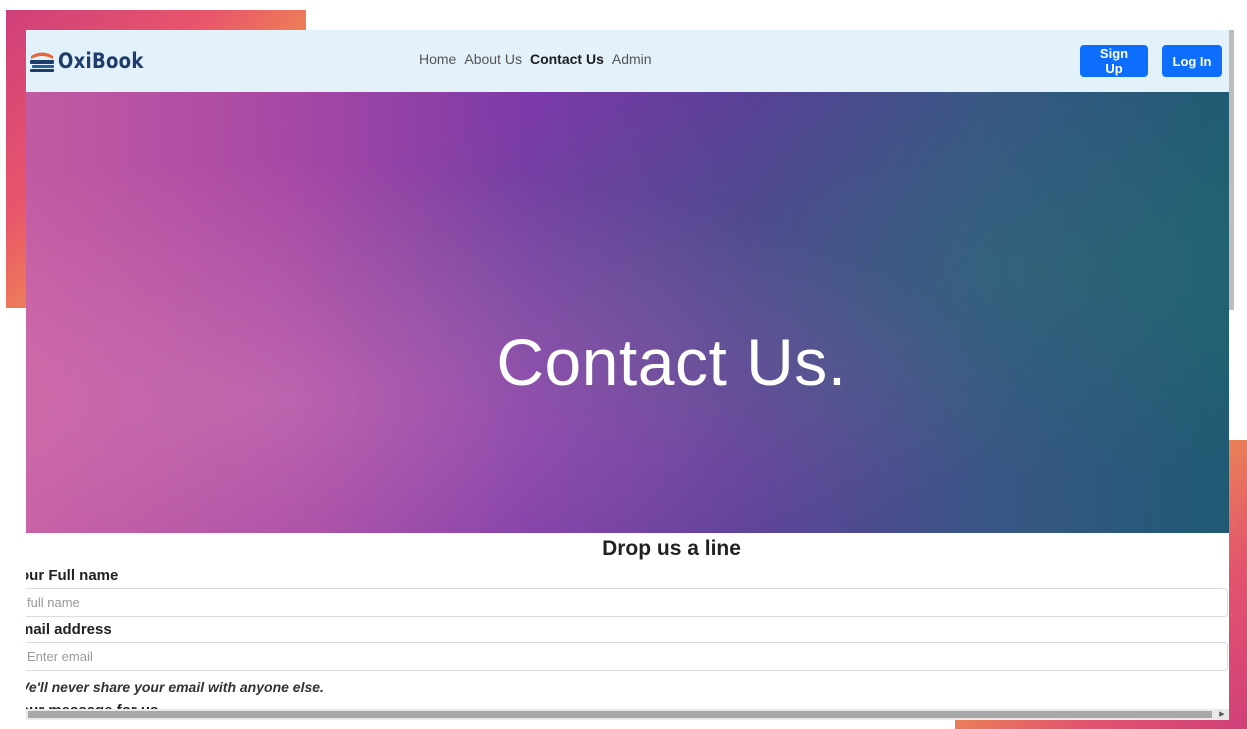  I want to click on brand-logo: OxiBook, so click(93, 61).